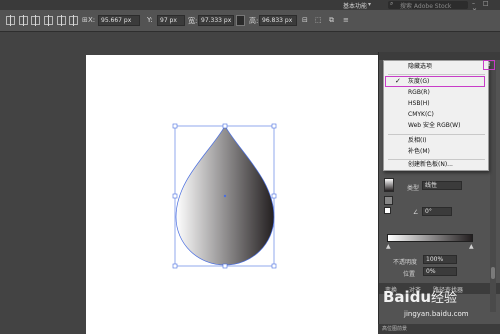 The height and width of the screenshot is (334, 500). What do you see at coordinates (444, 298) in the screenshot?
I see `svg-text: 经验` at bounding box center [444, 298].